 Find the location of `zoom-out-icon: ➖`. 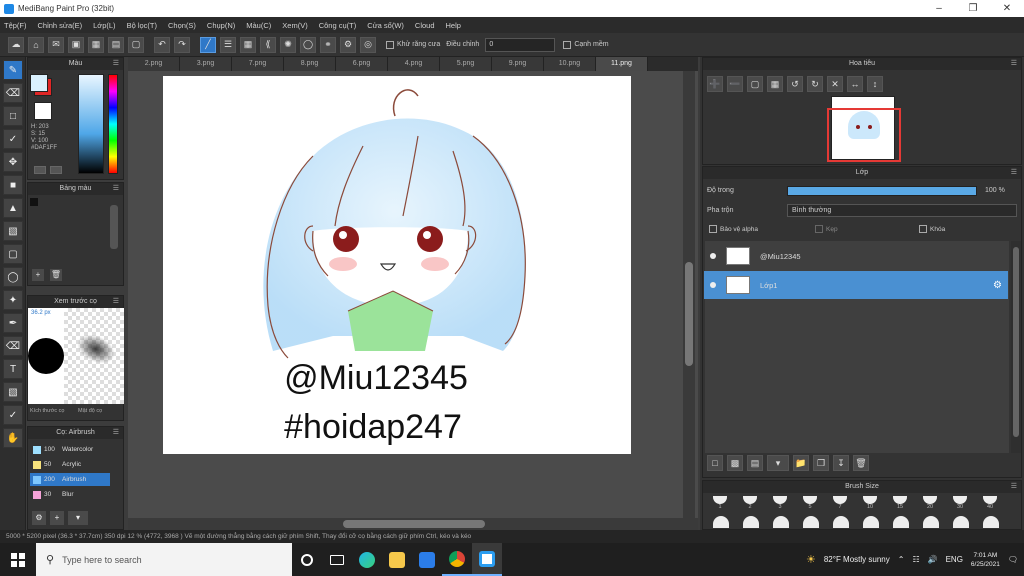

zoom-out-icon: ➖ is located at coordinates (735, 84).